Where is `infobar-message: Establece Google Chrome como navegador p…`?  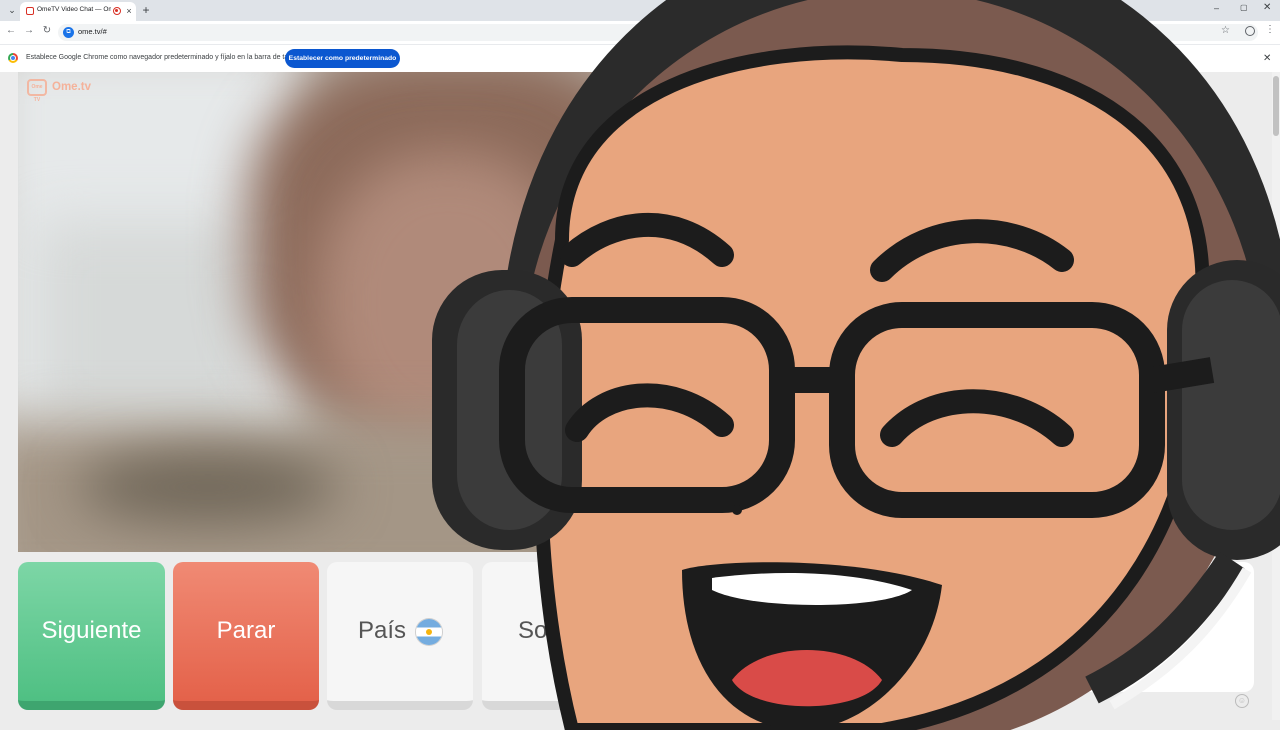
infobar-message: Establece Google Chrome como navegador p… is located at coordinates (164, 57).